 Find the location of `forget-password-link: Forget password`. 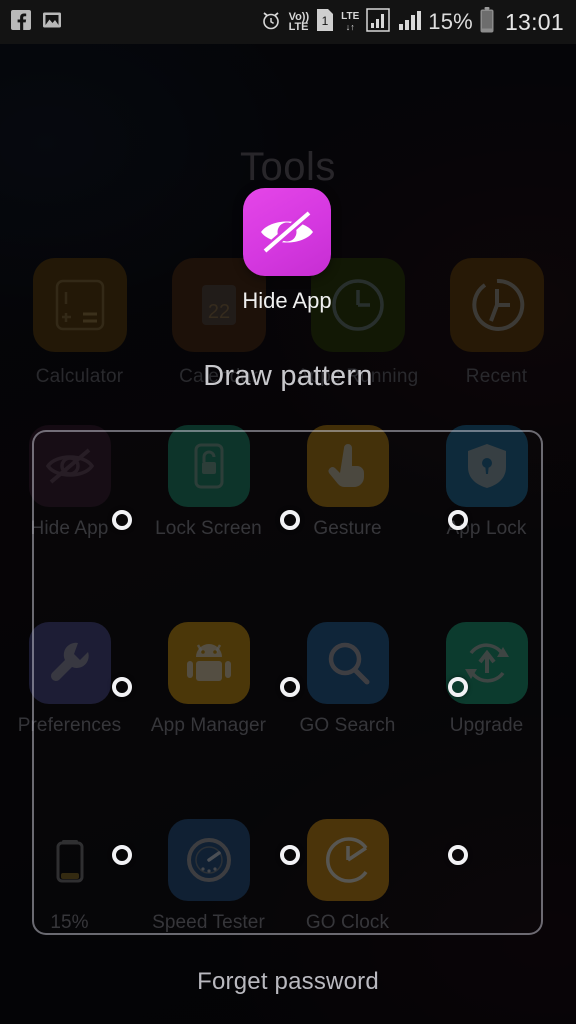

forget-password-link: Forget password is located at coordinates (288, 982).